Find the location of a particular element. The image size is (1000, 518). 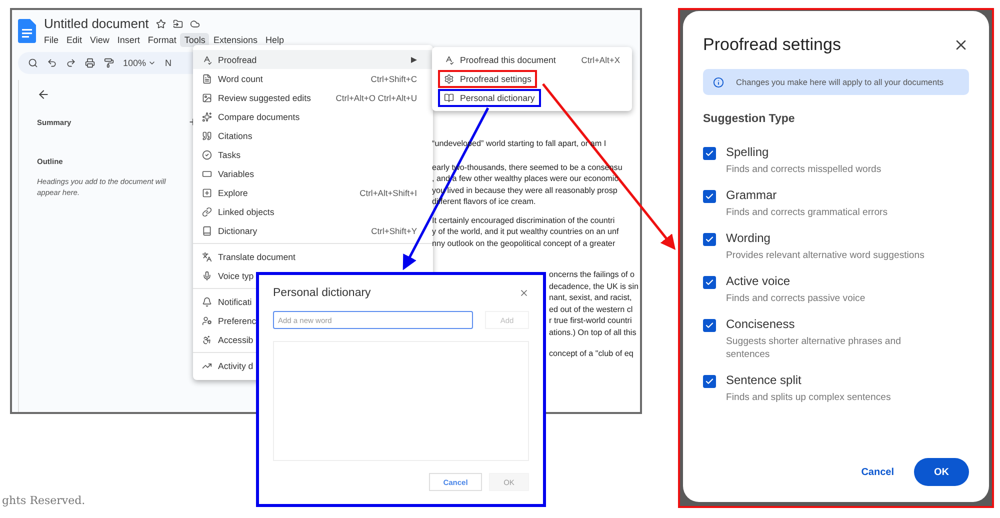

option-label: Spelling is located at coordinates (748, 152).